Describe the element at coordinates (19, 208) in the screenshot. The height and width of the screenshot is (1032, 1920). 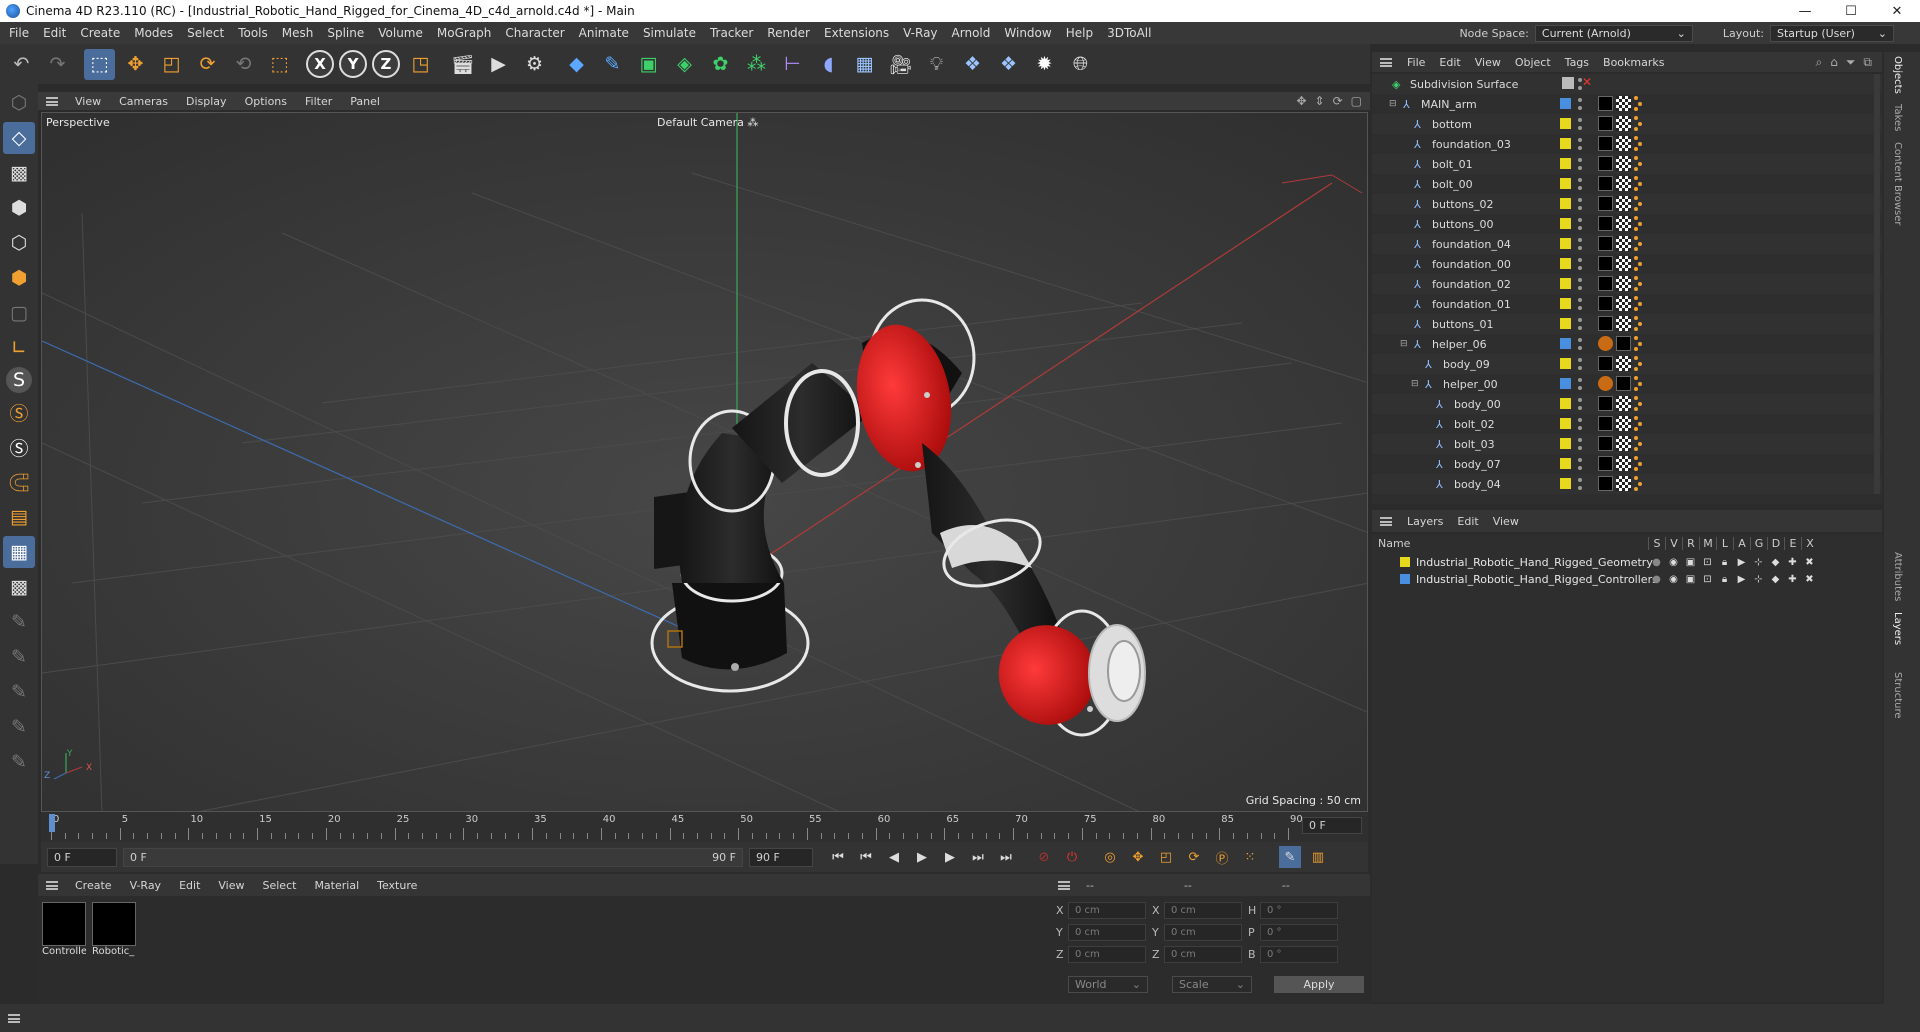
I see `points-mode-icon: ⬢` at that location.